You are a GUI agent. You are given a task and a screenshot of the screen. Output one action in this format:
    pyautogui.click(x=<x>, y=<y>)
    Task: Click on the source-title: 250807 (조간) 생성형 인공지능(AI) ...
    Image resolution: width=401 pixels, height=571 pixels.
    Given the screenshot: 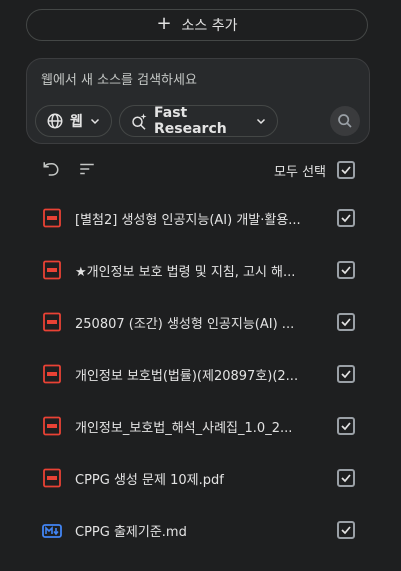 What is the action you would take?
    pyautogui.click(x=185, y=324)
    